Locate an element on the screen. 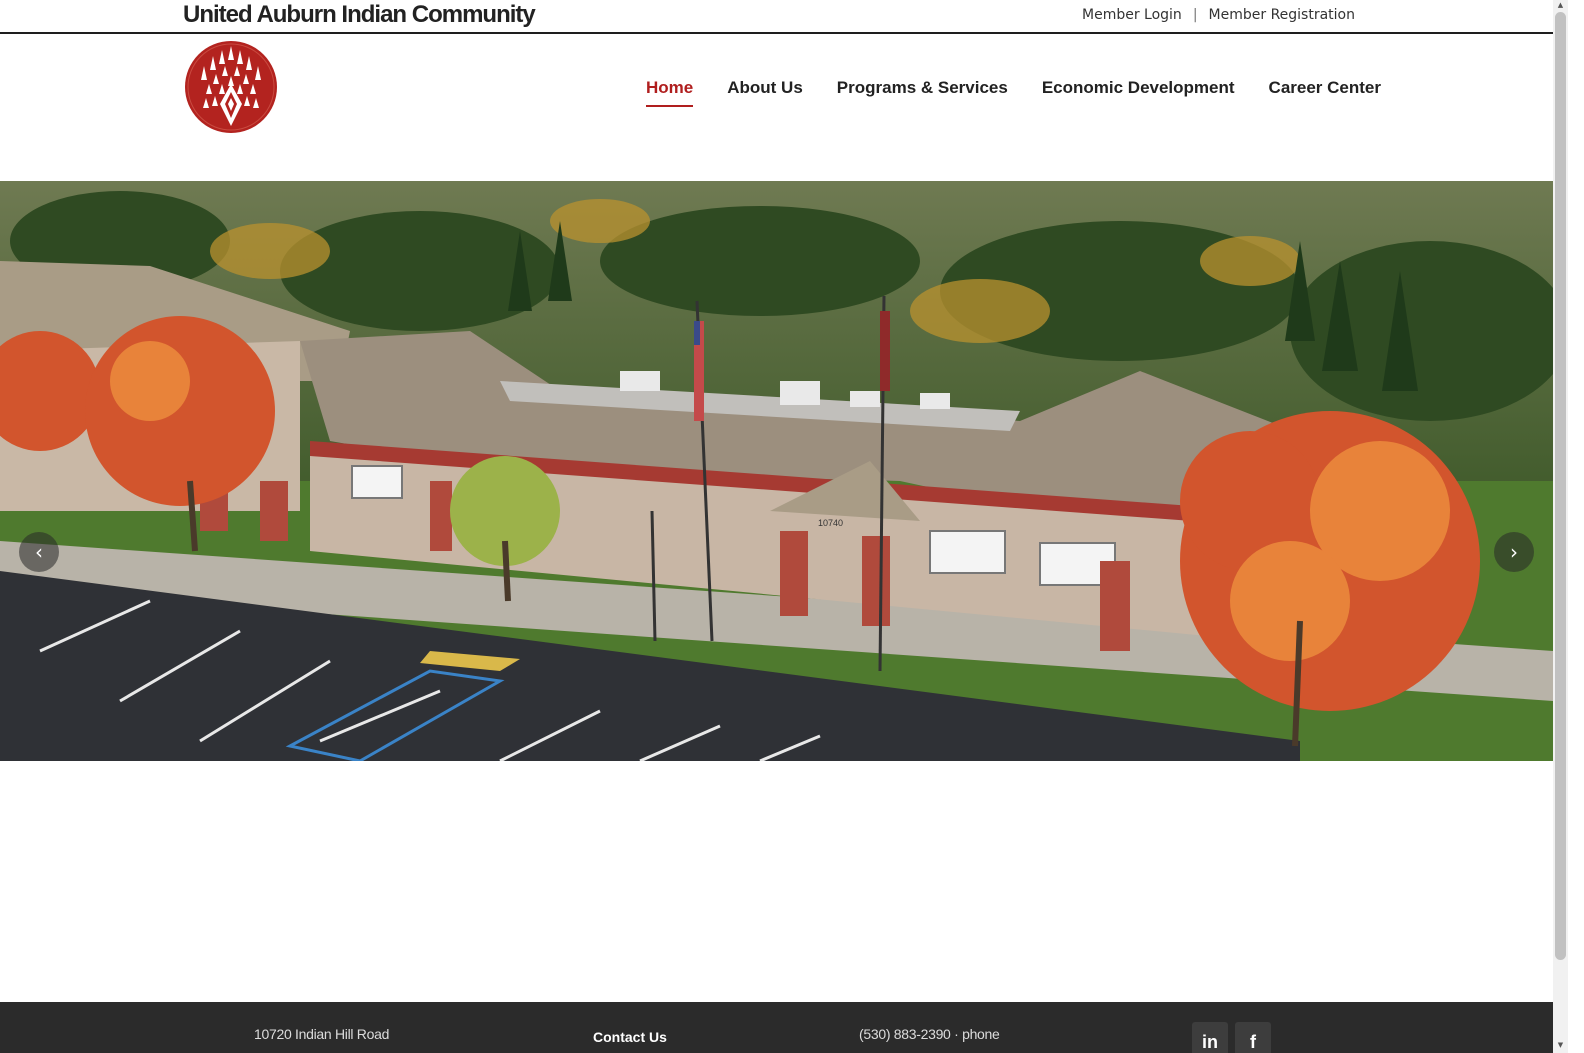 Image resolution: width=1584 pixels, height=1053 pixels. scroll-down-arrow-icon: ▼ is located at coordinates (1560, 1045).